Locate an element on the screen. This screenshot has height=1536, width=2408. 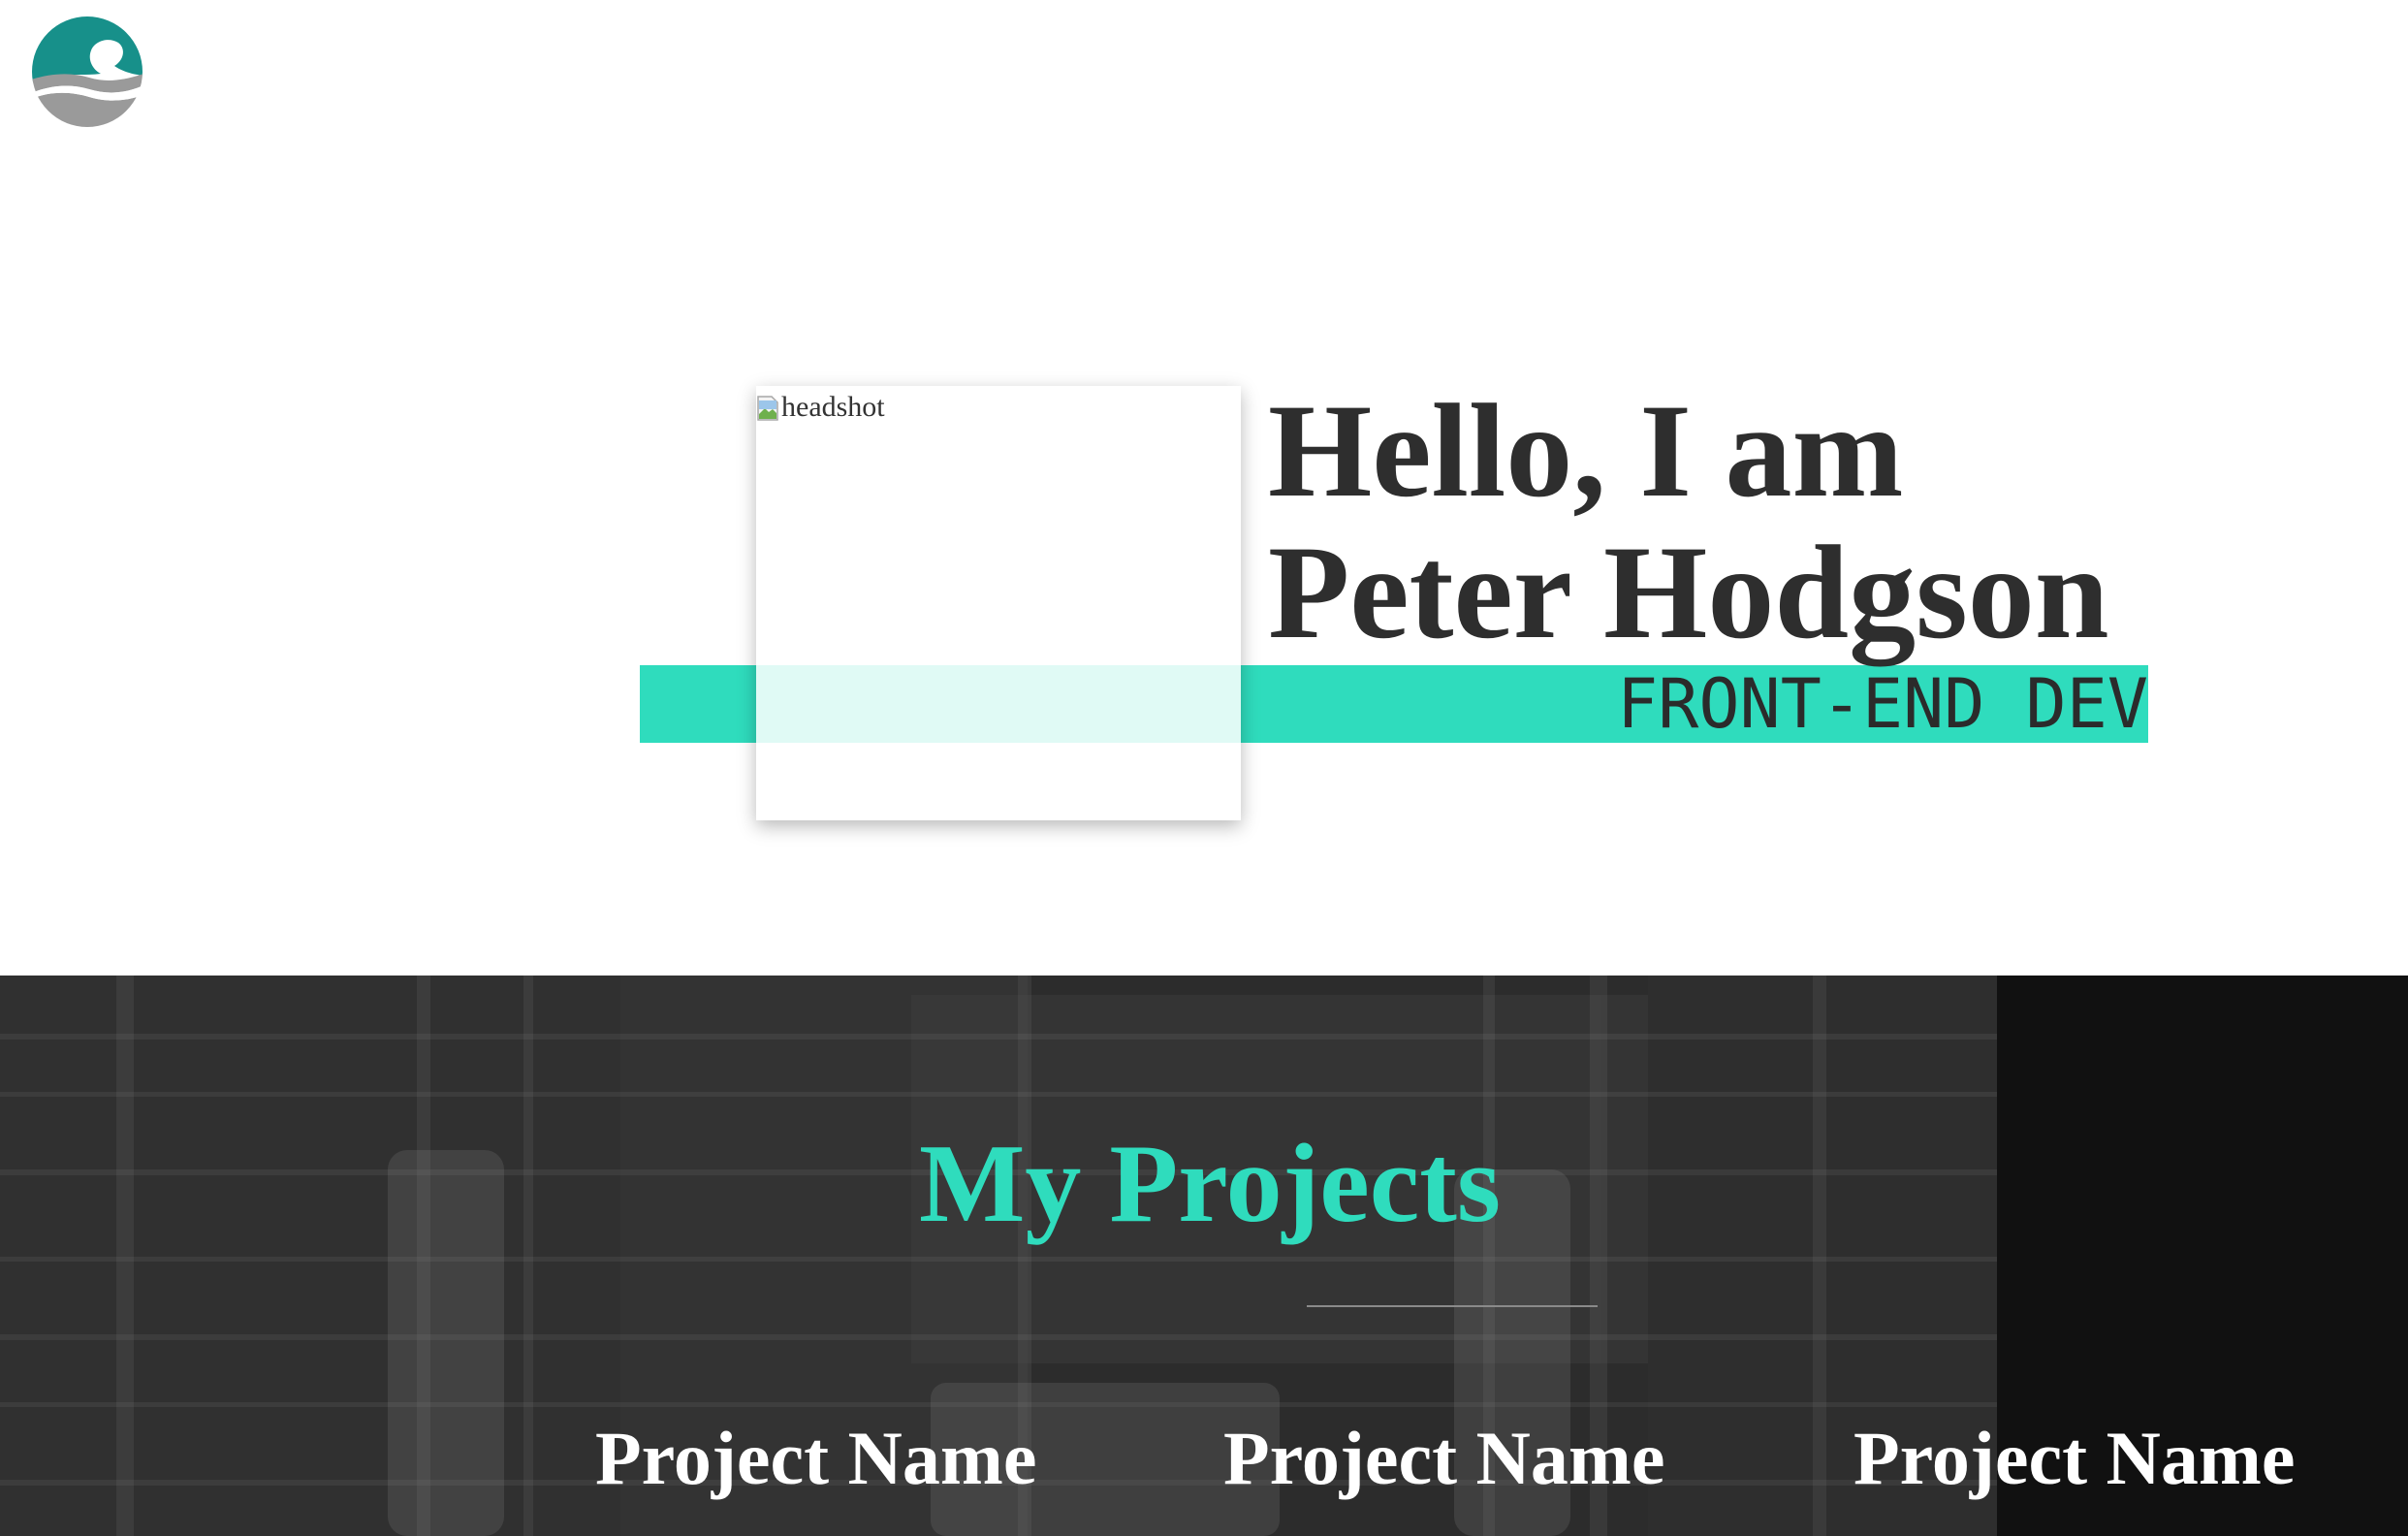
projects-divider is located at coordinates (1452, 1306).